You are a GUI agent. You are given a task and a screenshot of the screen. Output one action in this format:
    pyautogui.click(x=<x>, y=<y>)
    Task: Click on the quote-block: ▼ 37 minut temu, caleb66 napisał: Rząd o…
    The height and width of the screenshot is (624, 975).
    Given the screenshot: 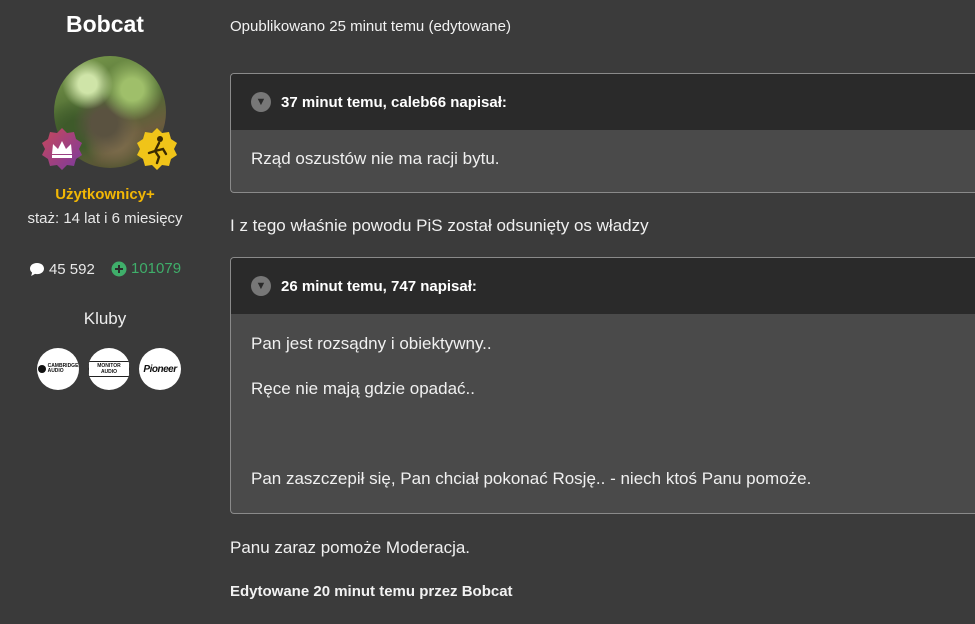 What is the action you would take?
    pyautogui.click(x=602, y=133)
    